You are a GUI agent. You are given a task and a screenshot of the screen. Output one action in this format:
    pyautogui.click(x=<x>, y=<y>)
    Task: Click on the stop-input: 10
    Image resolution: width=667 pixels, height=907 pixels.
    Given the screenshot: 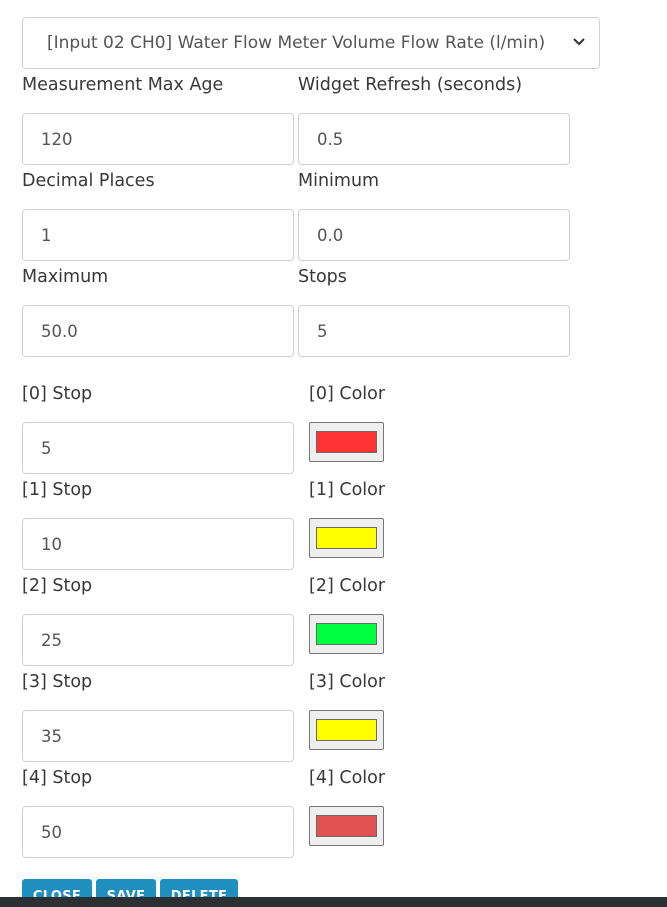 What is the action you would take?
    pyautogui.click(x=158, y=544)
    